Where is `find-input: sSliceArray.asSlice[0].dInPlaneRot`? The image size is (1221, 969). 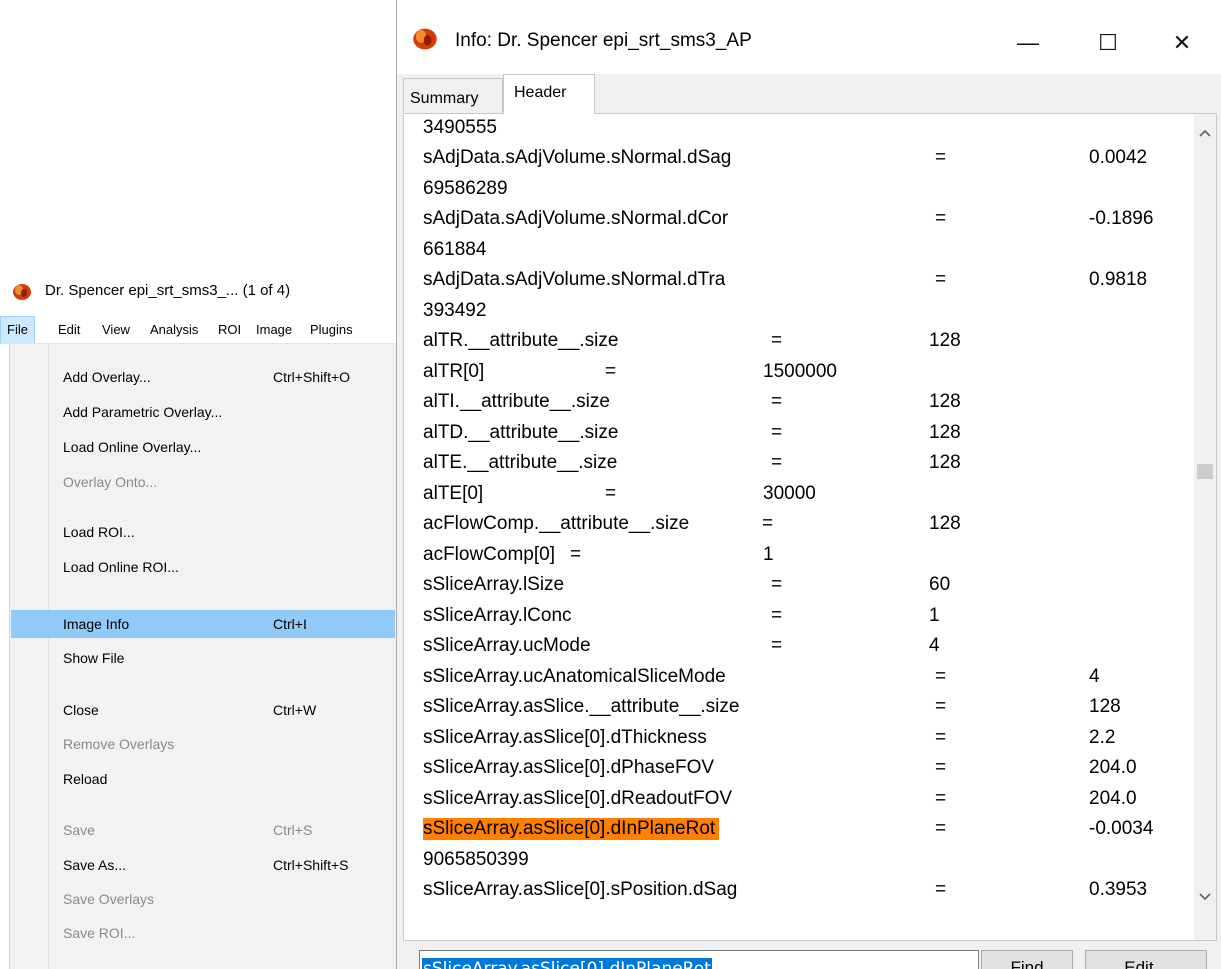 find-input: sSliceArray.asSlice[0].dInPlaneRot is located at coordinates (699, 959).